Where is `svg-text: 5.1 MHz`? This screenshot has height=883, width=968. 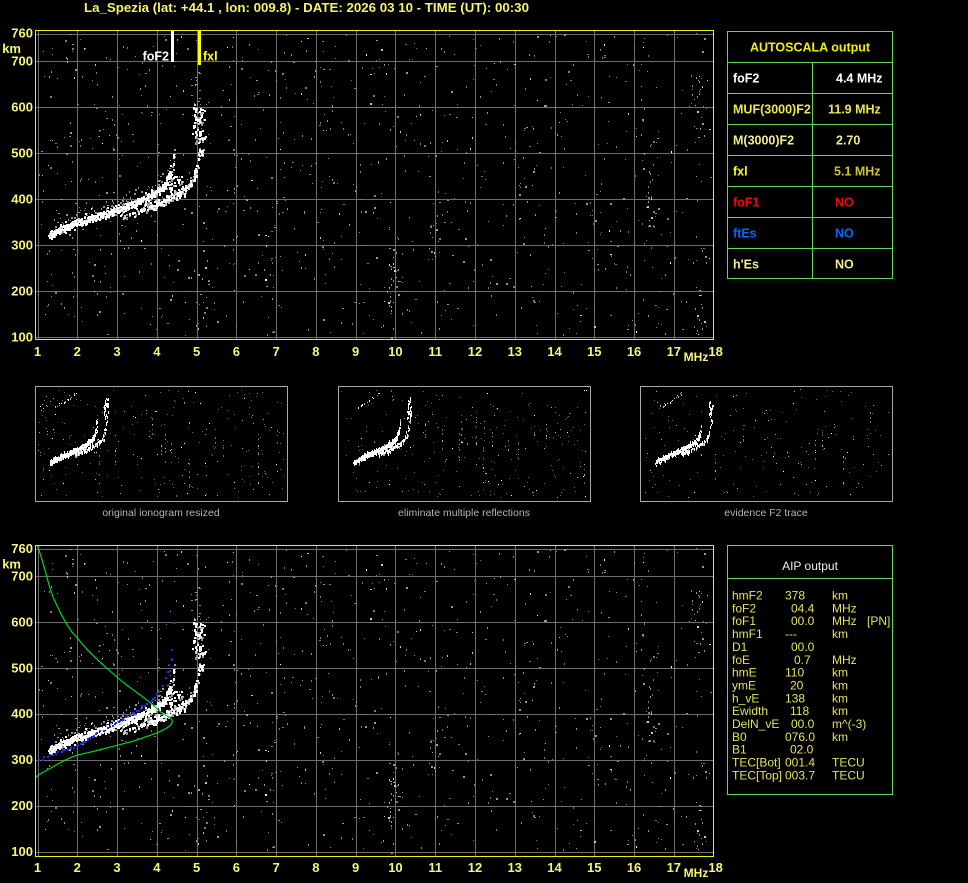
svg-text: 5.1 MHz is located at coordinates (857, 172).